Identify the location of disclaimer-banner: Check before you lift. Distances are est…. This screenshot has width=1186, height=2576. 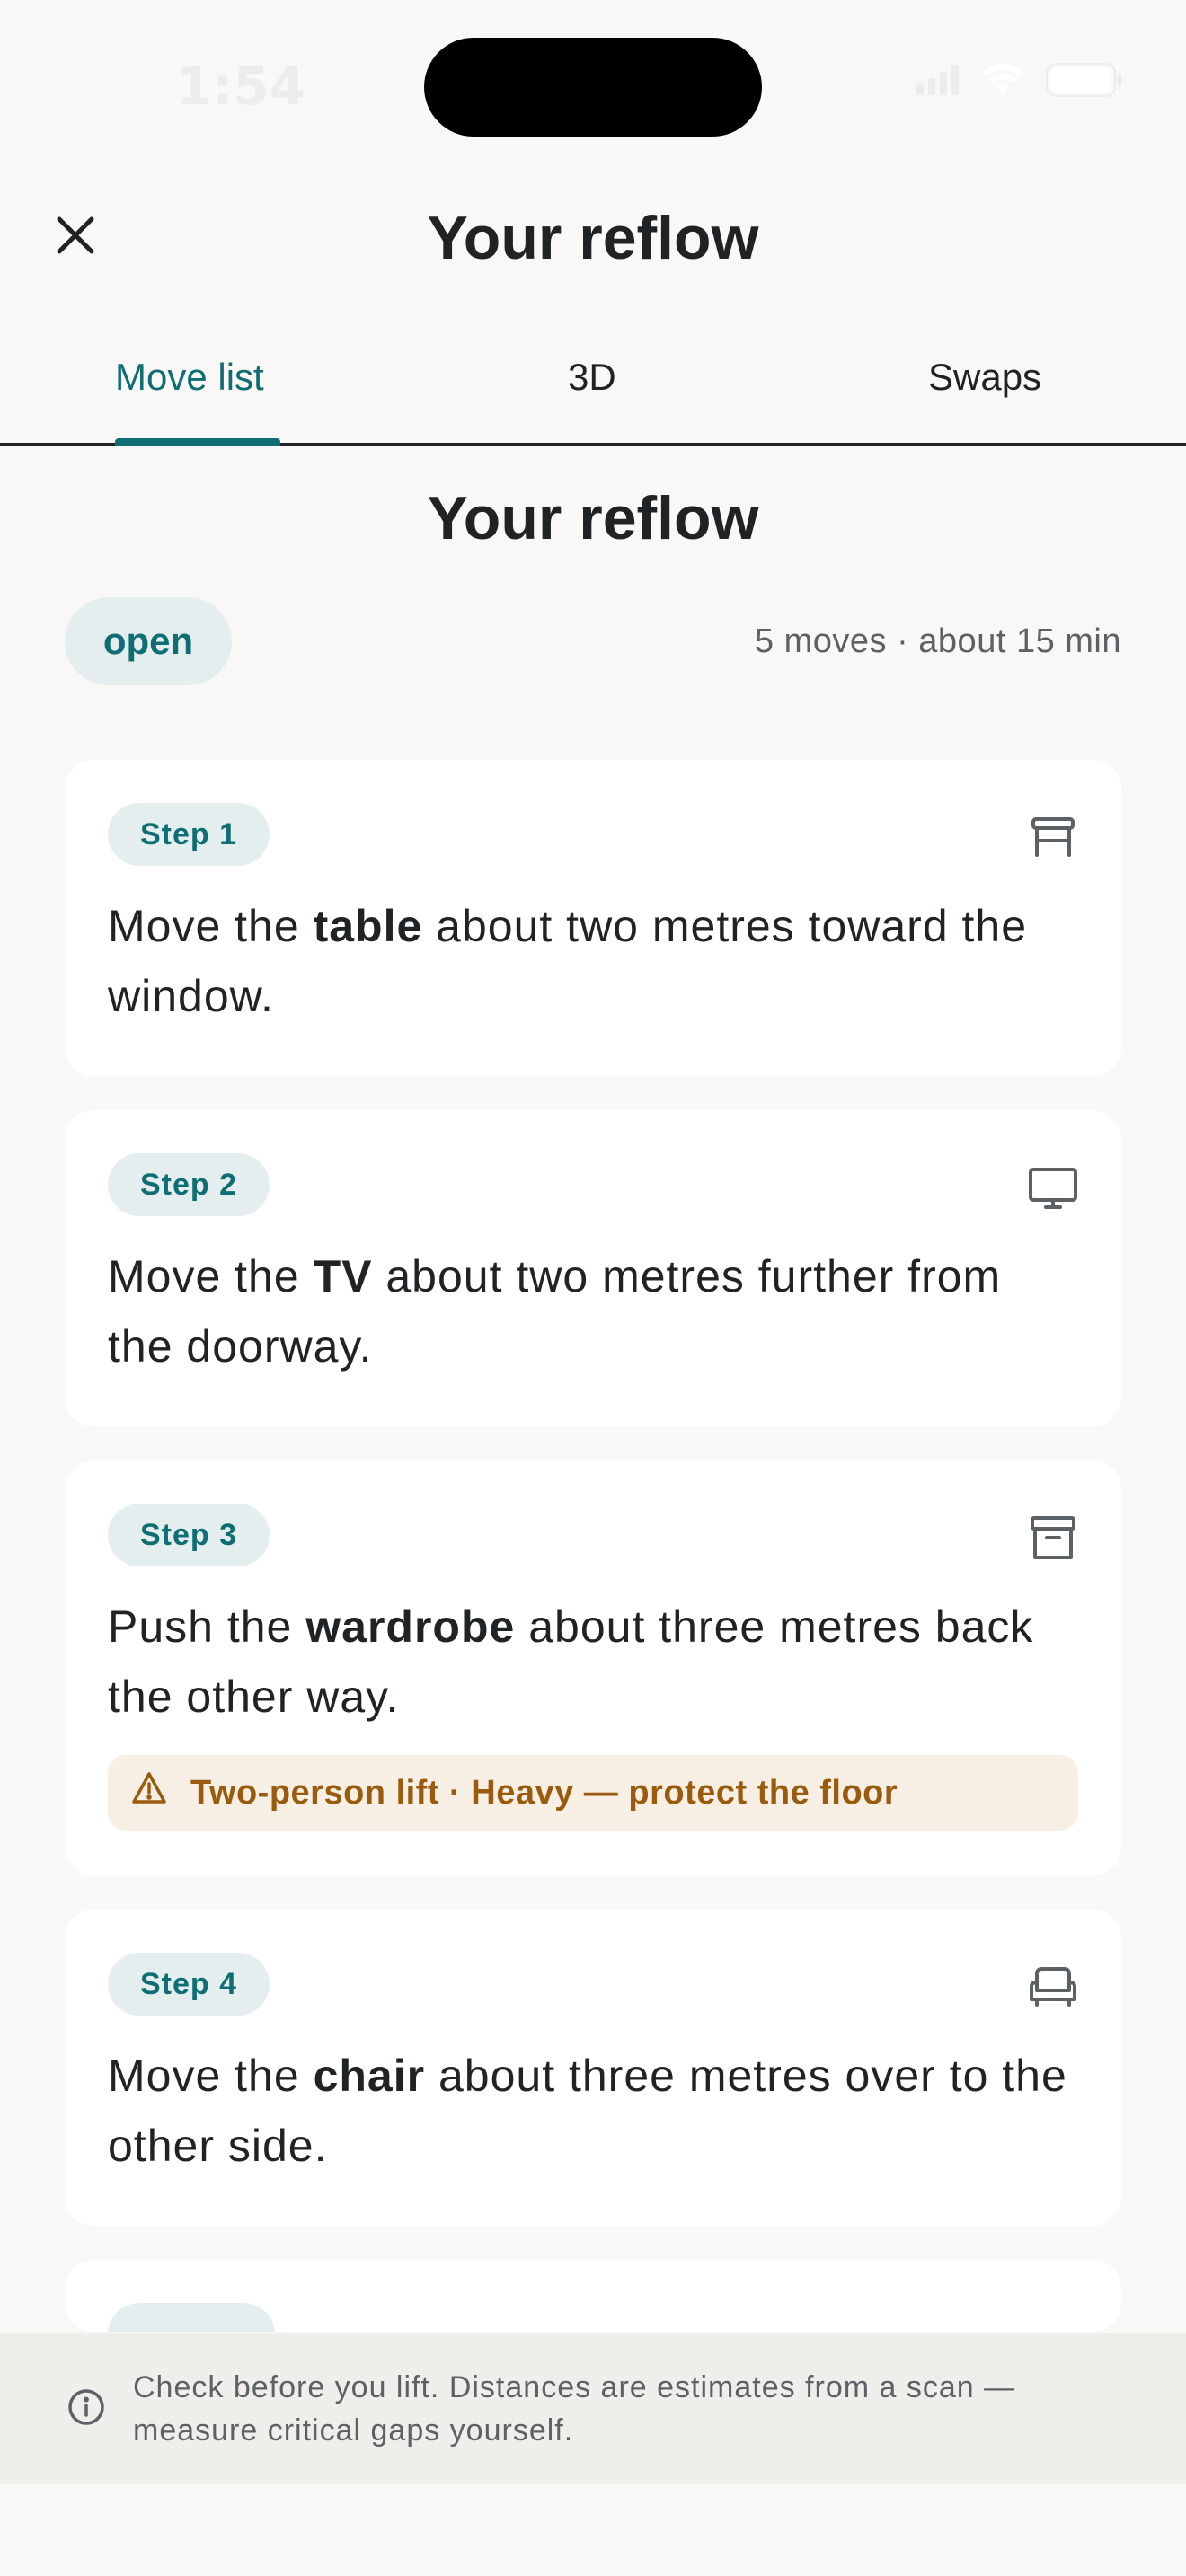
(593, 2408).